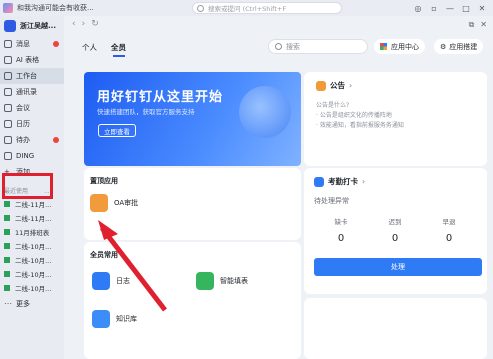 Image resolution: width=493 pixels, height=359 pixels. Describe the element at coordinates (74, 24) in the screenshot. I see `back-icon: ‹` at that location.